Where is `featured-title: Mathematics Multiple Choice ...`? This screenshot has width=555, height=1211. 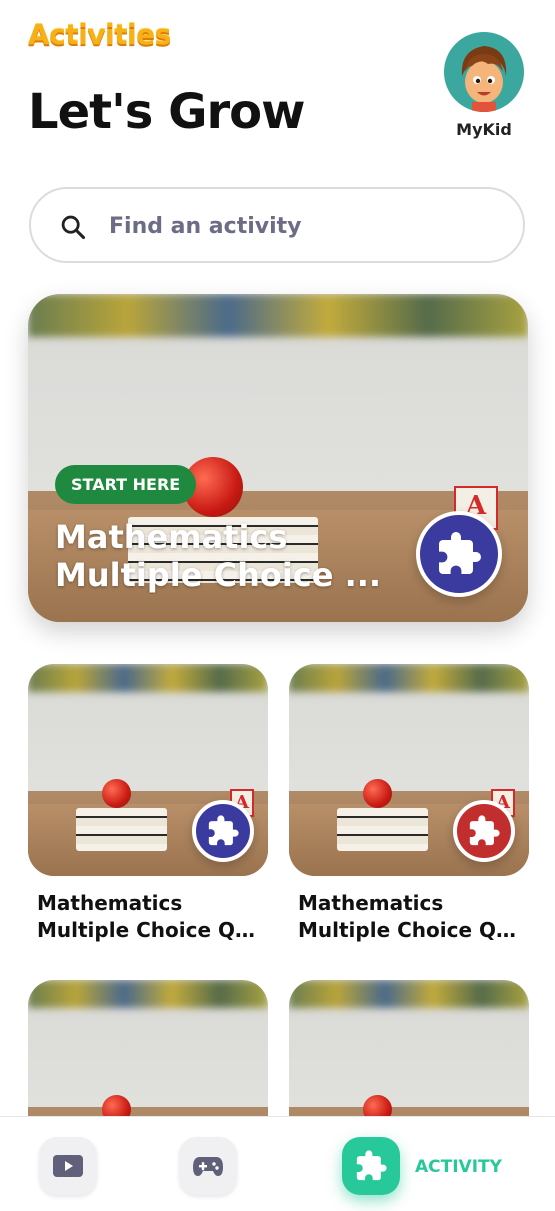 featured-title: Mathematics Multiple Choice ... is located at coordinates (218, 556).